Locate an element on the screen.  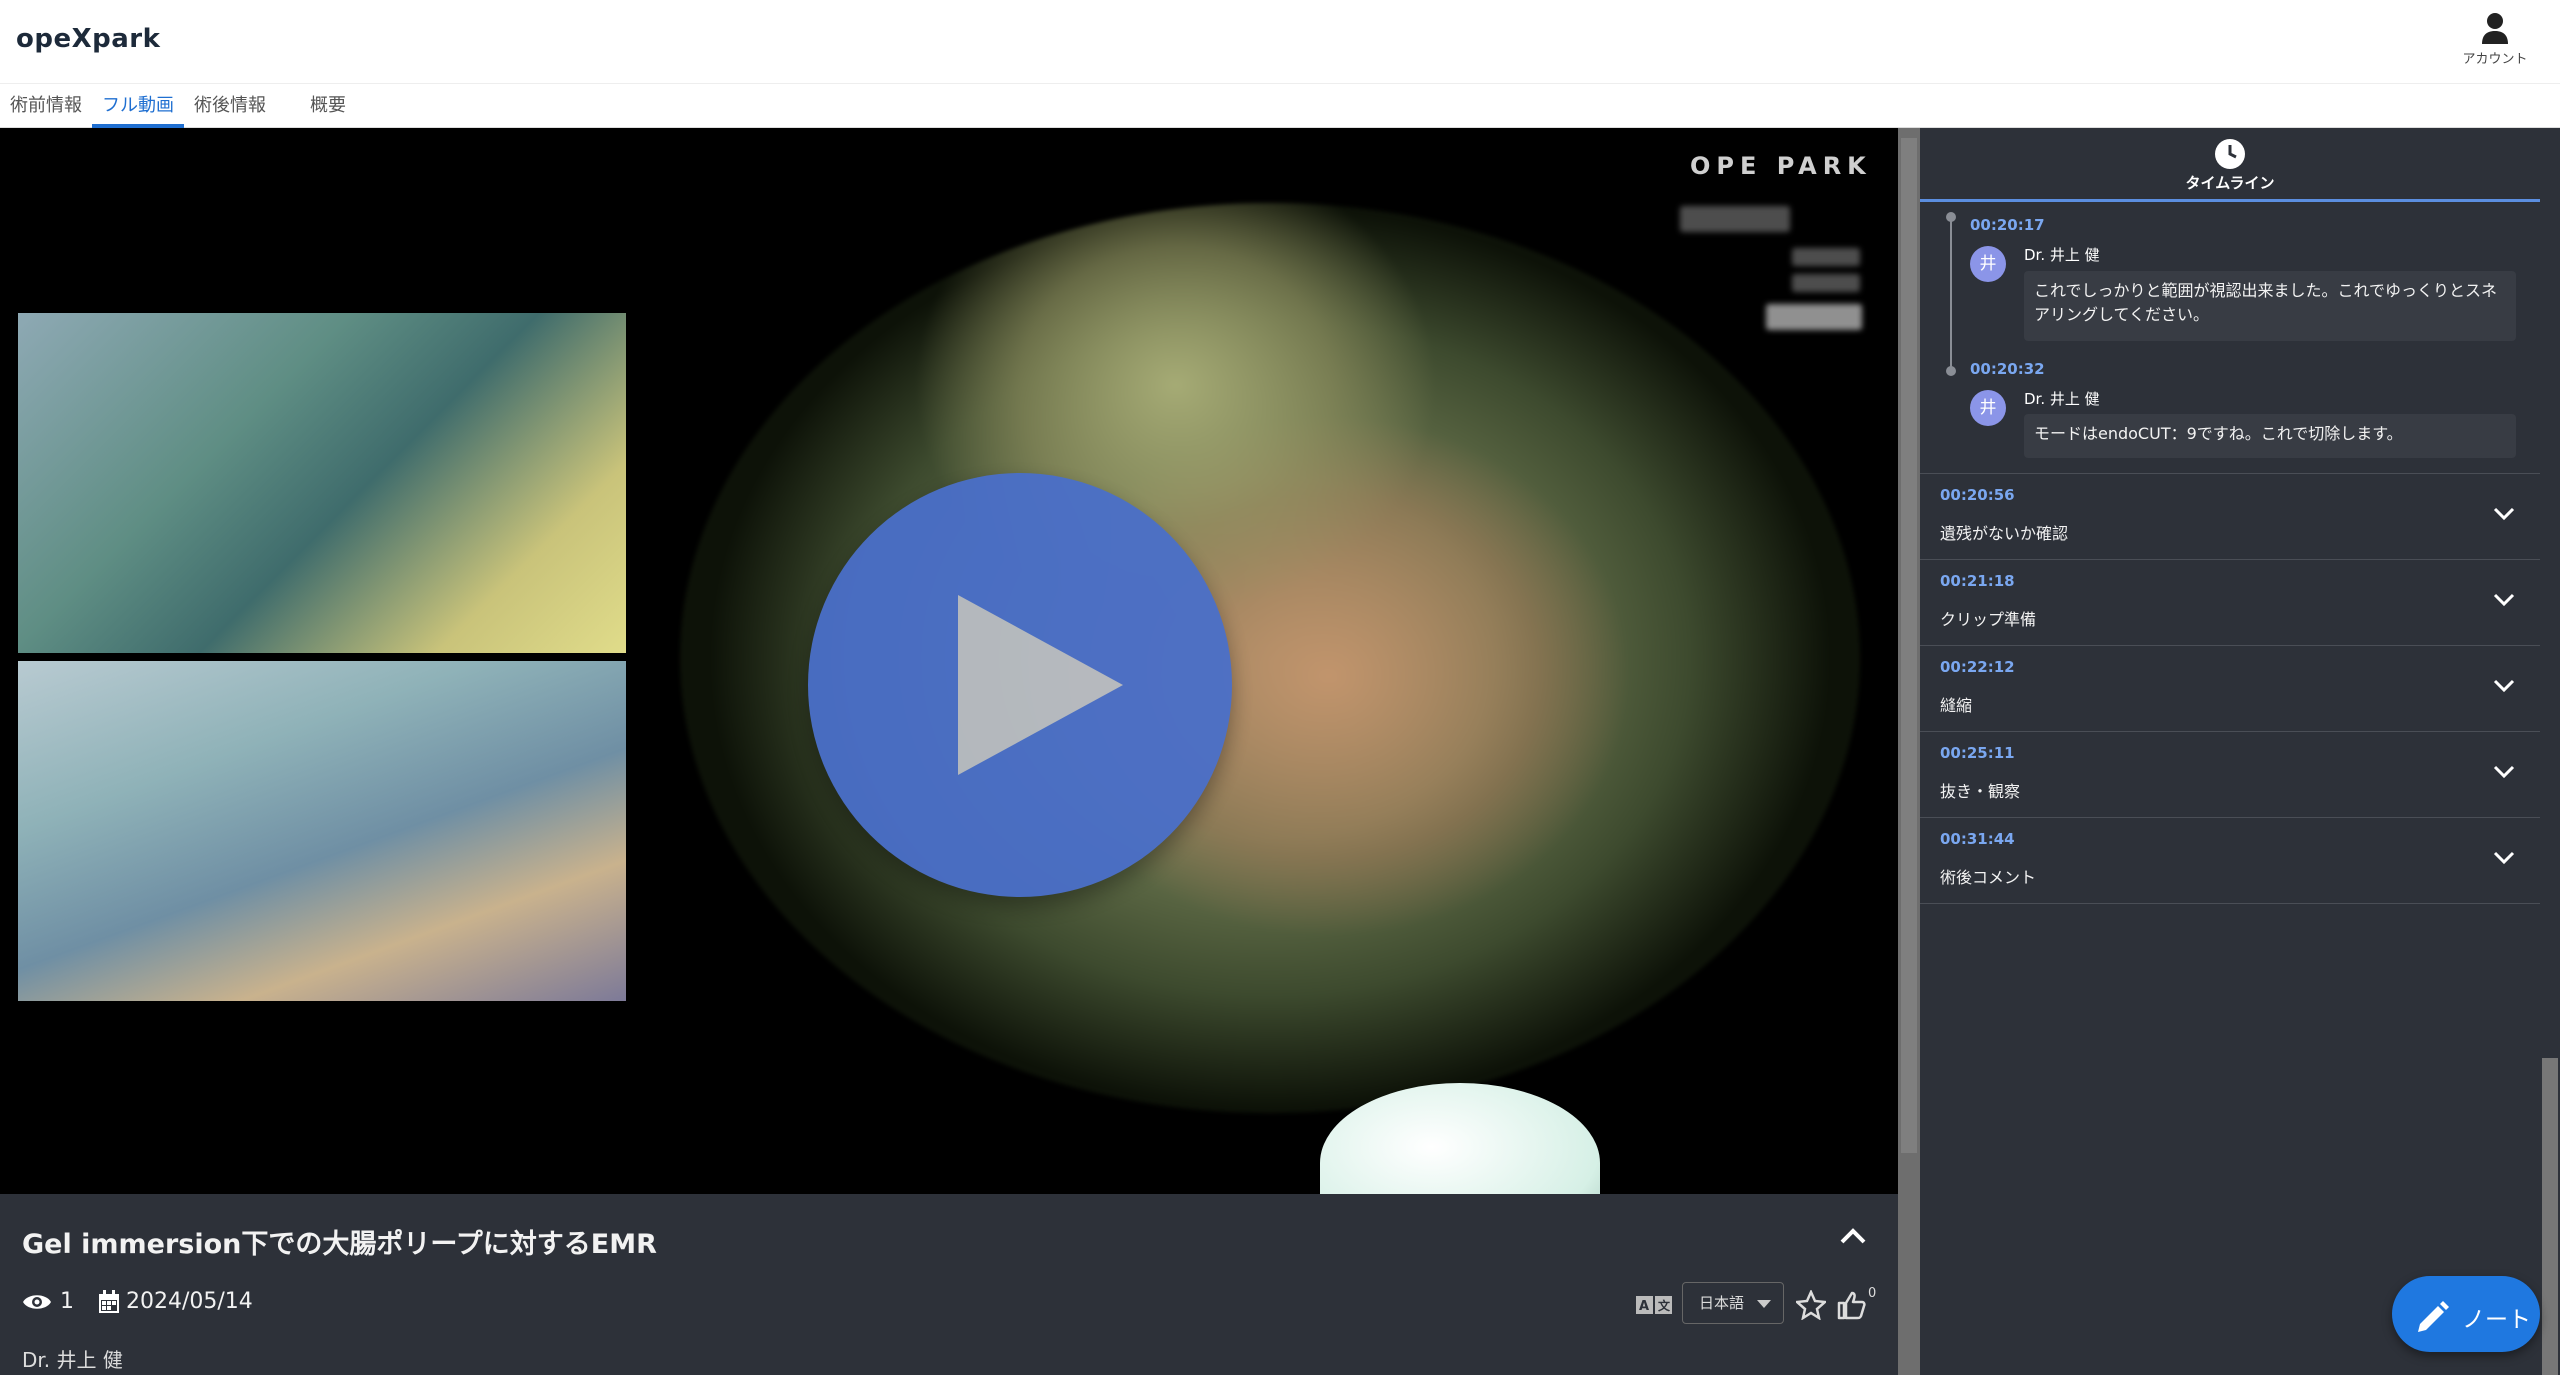
chevron-up-icon is located at coordinates (1853, 1236).